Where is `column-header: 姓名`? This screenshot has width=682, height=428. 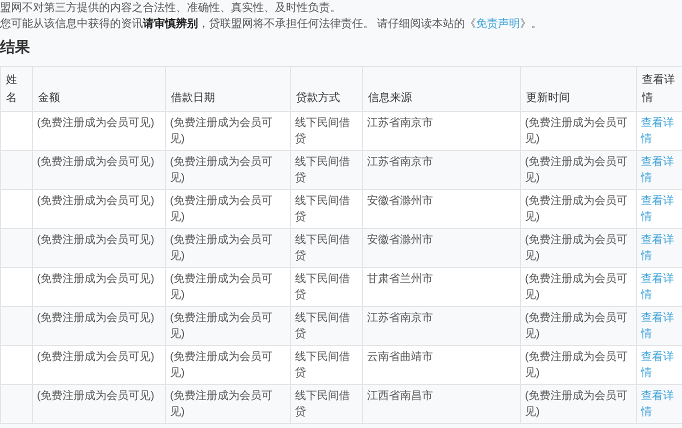 column-header: 姓名 is located at coordinates (16, 89).